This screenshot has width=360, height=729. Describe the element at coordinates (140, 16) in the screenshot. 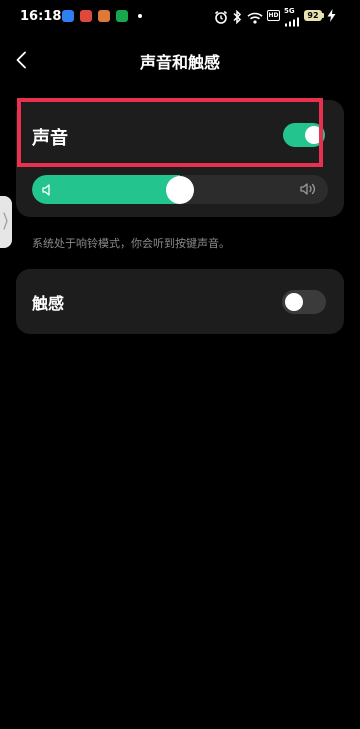

I see `more-notifications-dot` at that location.